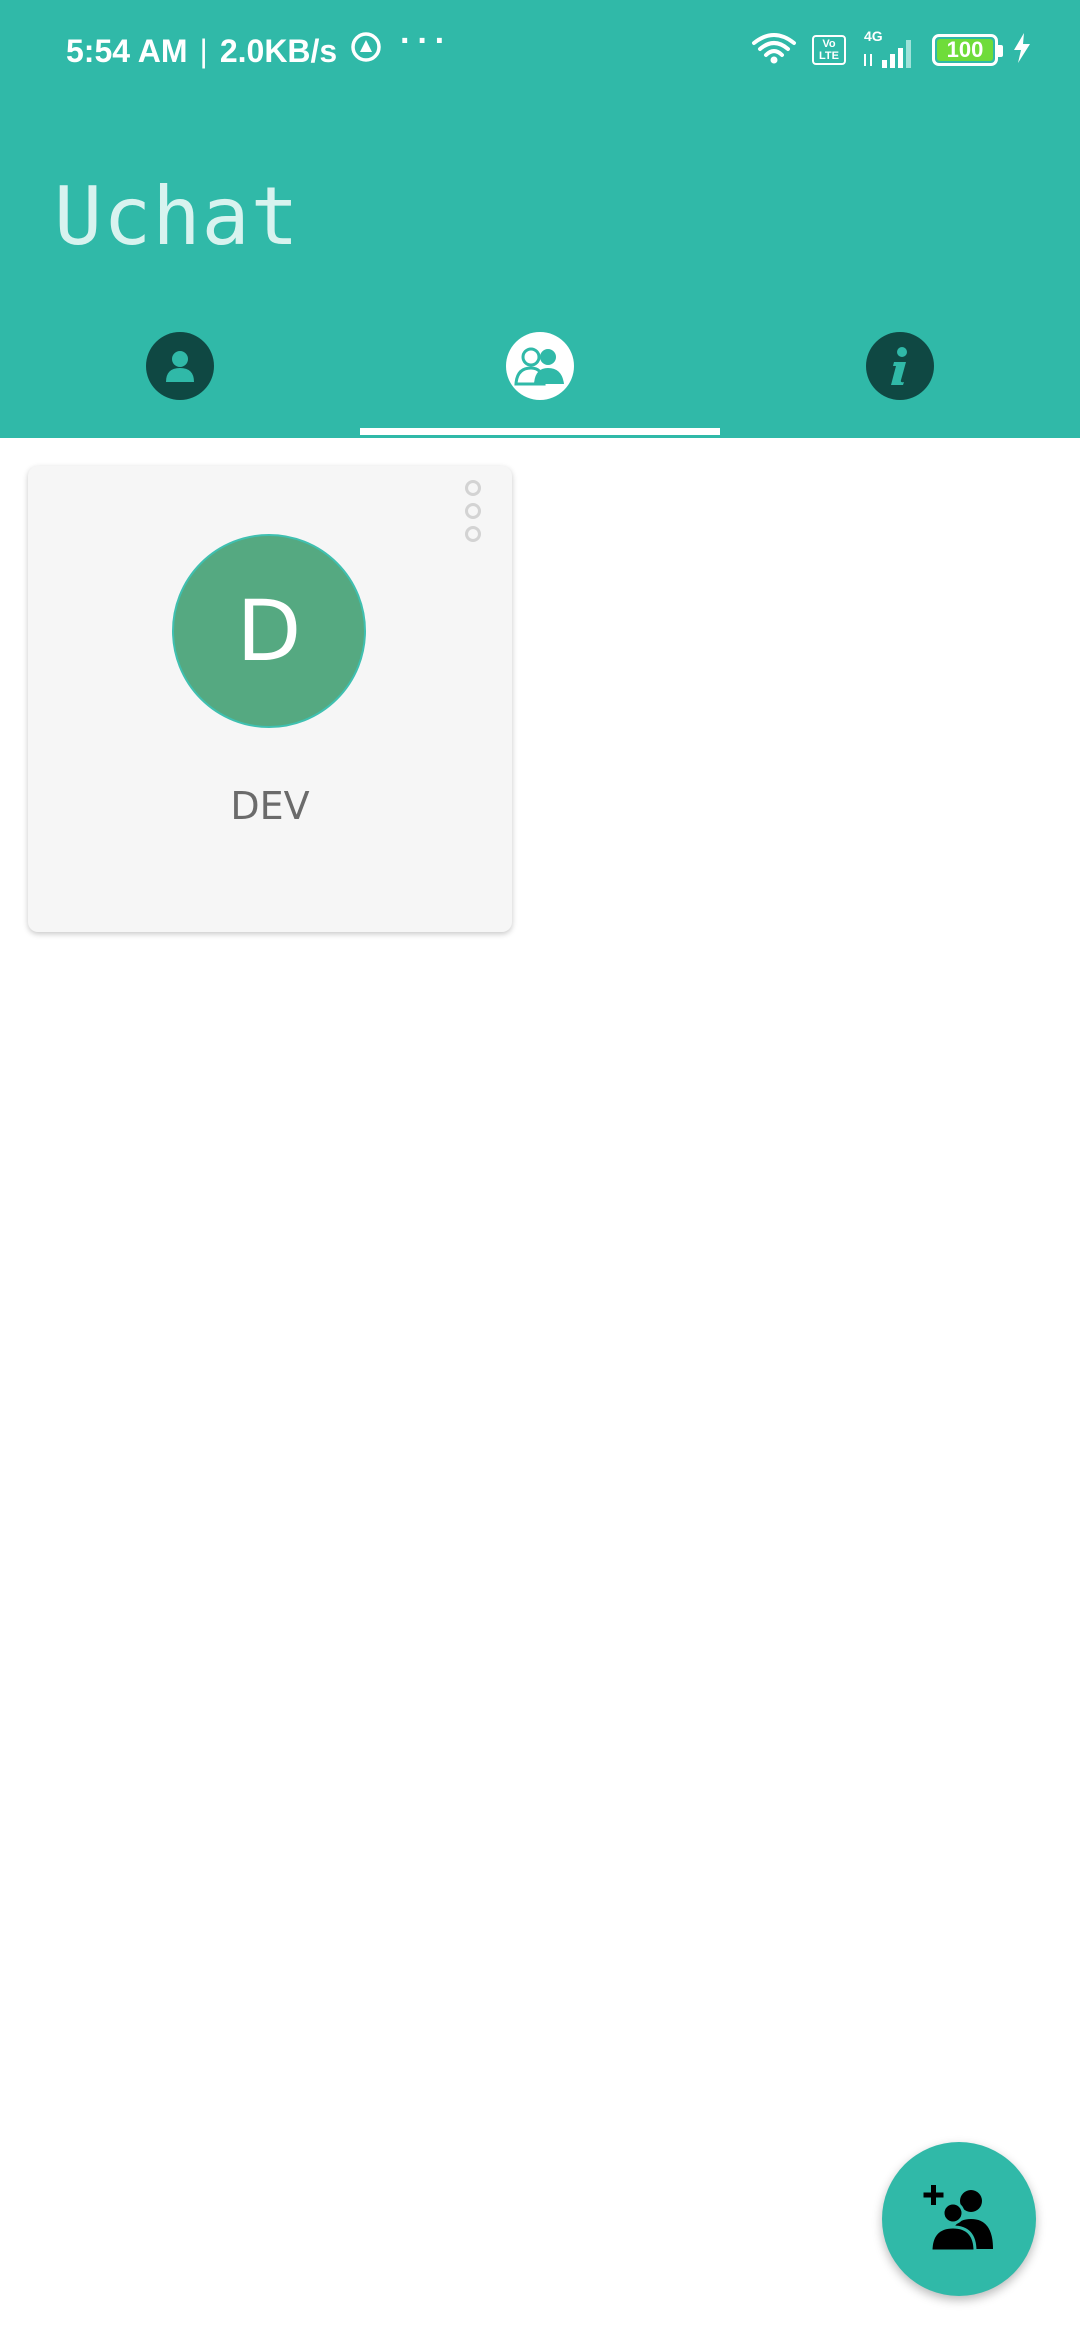  I want to click on app-title: Uchat, so click(177, 216).